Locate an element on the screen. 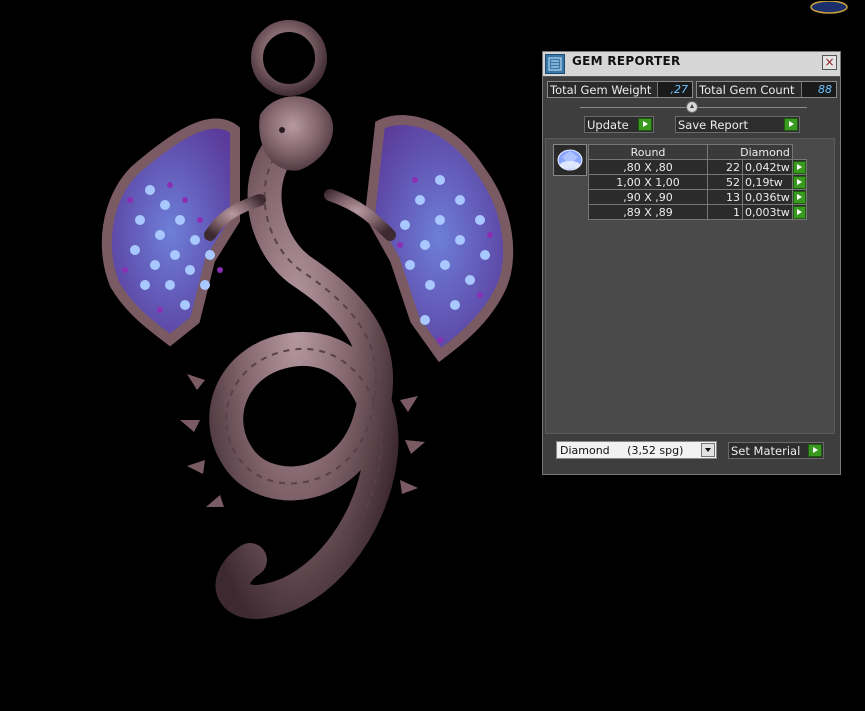 The width and height of the screenshot is (865, 711). round-gem-icon is located at coordinates (570, 160).